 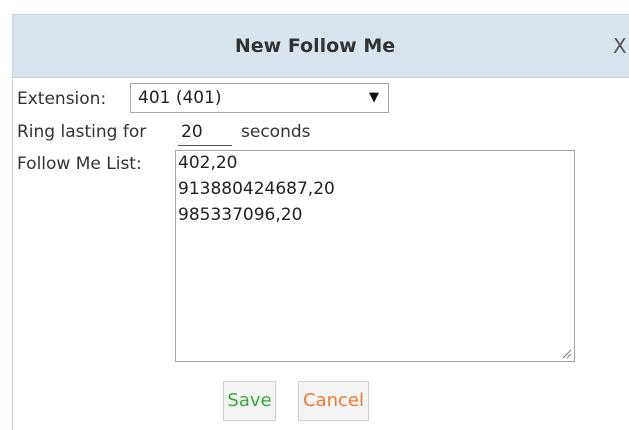 I want to click on extension-select: 401 (401) ▼, so click(x=259, y=98).